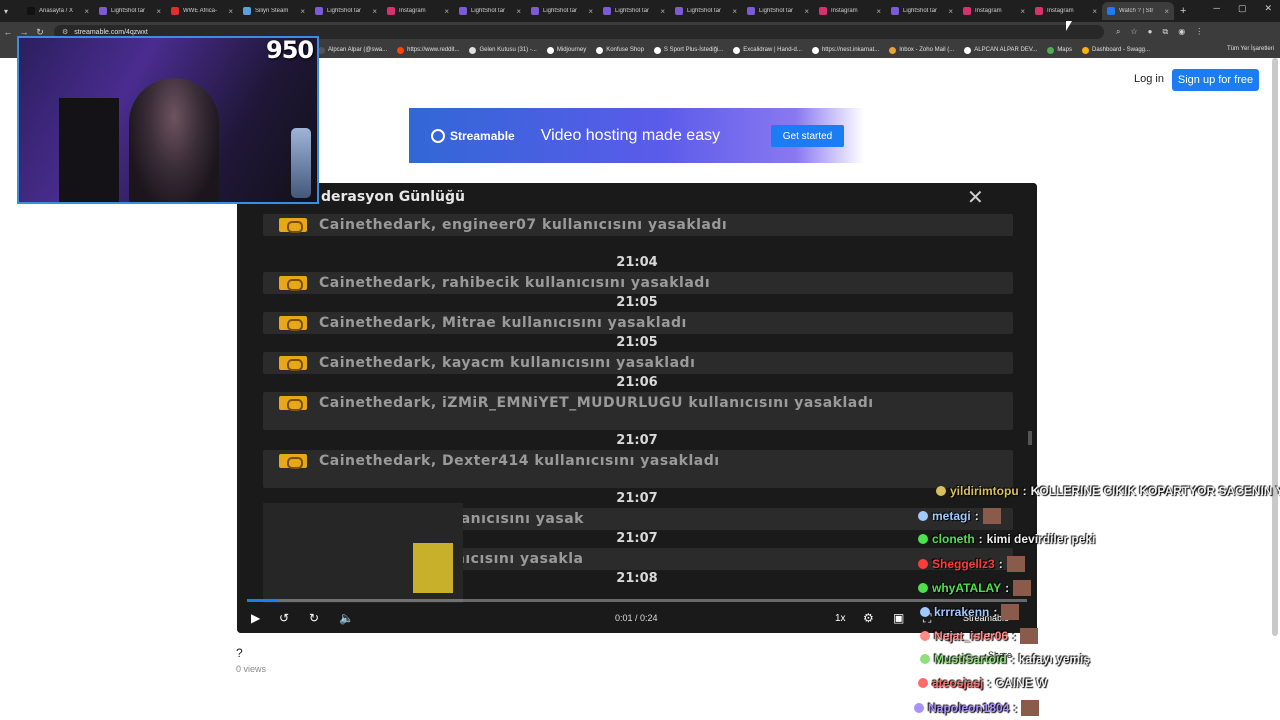 Image resolution: width=1280 pixels, height=720 pixels. What do you see at coordinates (1217, 8) in the screenshot?
I see `minimize-icon: ─` at bounding box center [1217, 8].